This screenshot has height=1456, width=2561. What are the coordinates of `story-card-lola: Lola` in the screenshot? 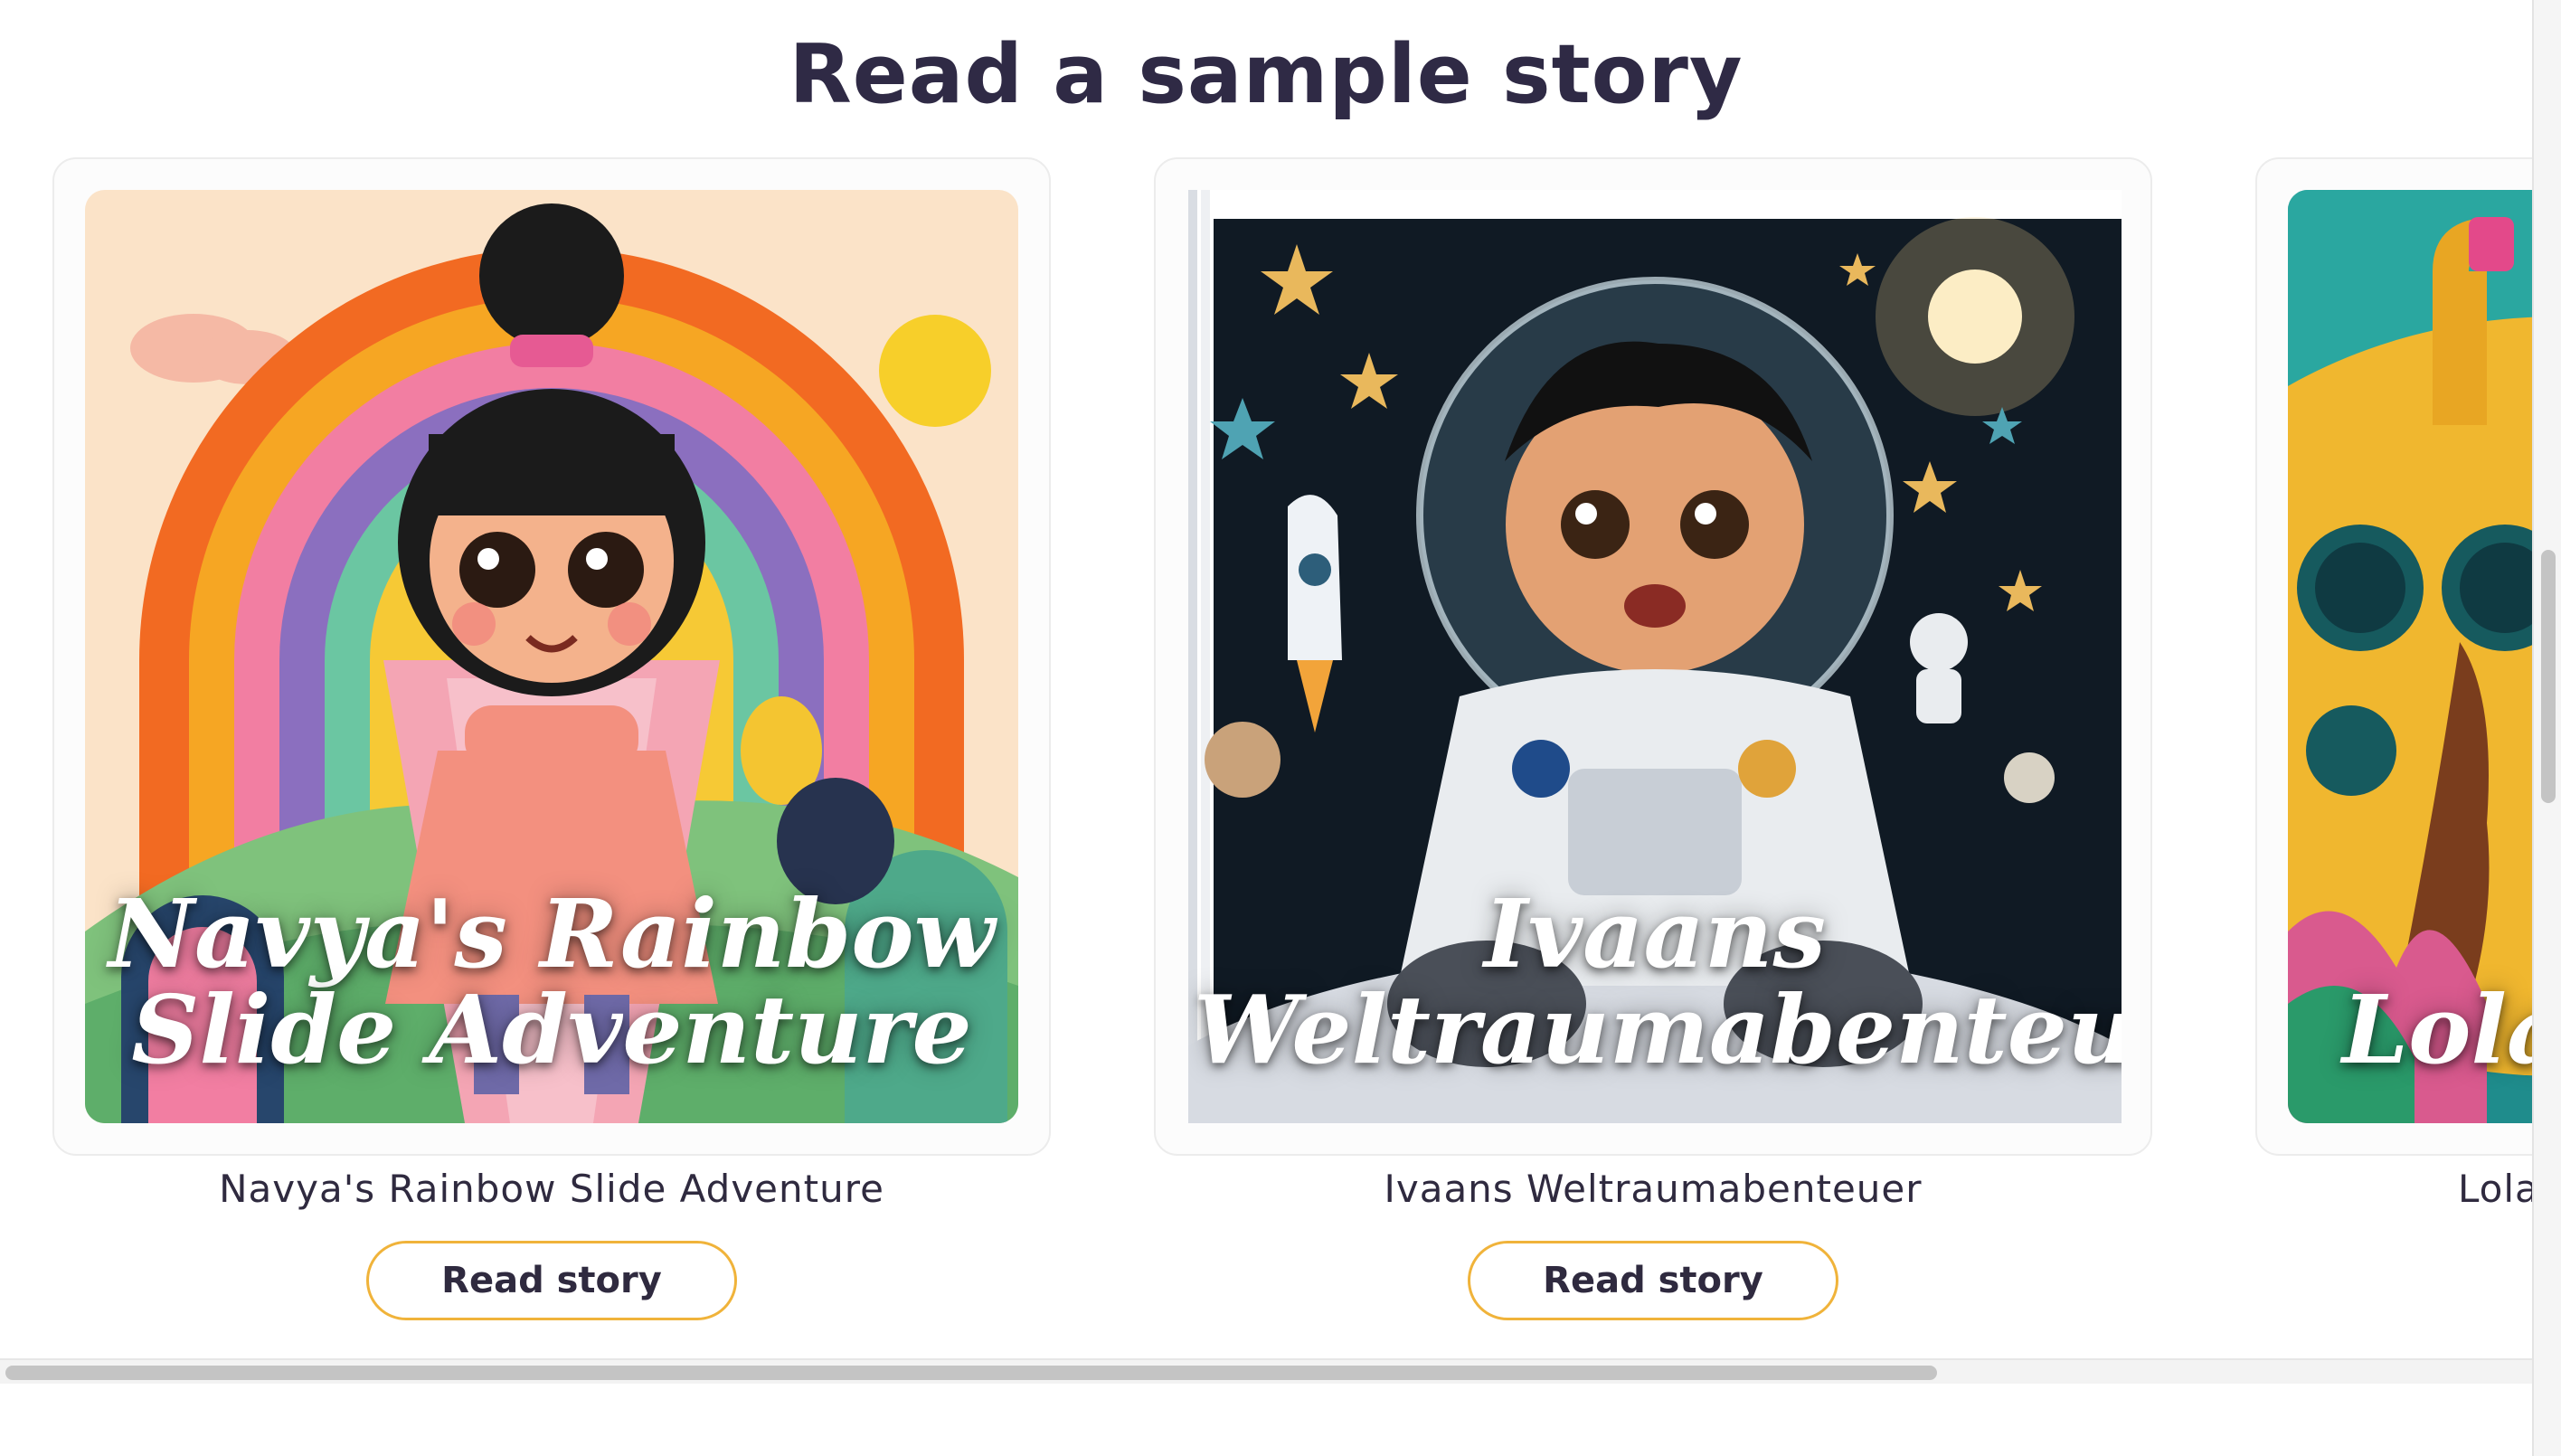 It's located at (2393, 656).